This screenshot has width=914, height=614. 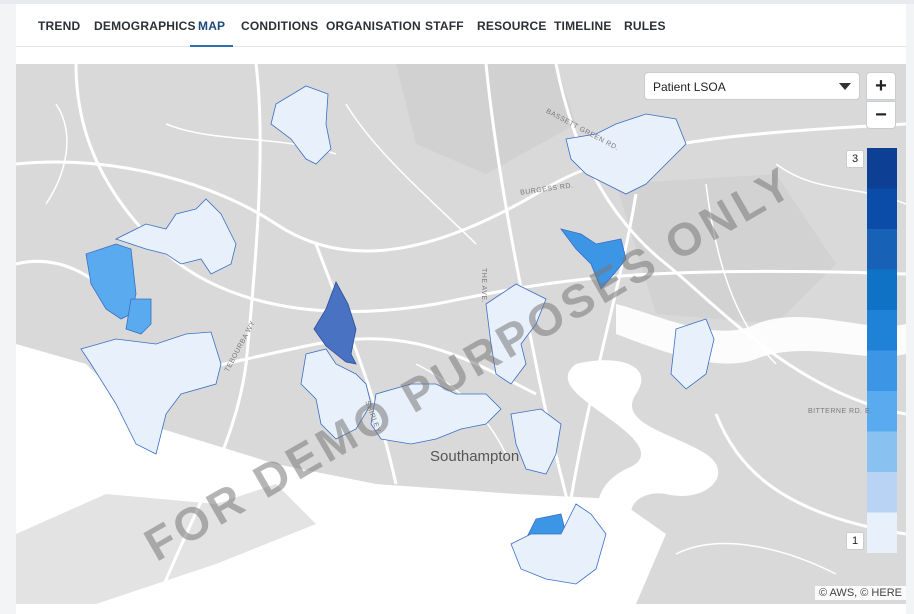 What do you see at coordinates (881, 86) in the screenshot?
I see `zoom-in-button: +` at bounding box center [881, 86].